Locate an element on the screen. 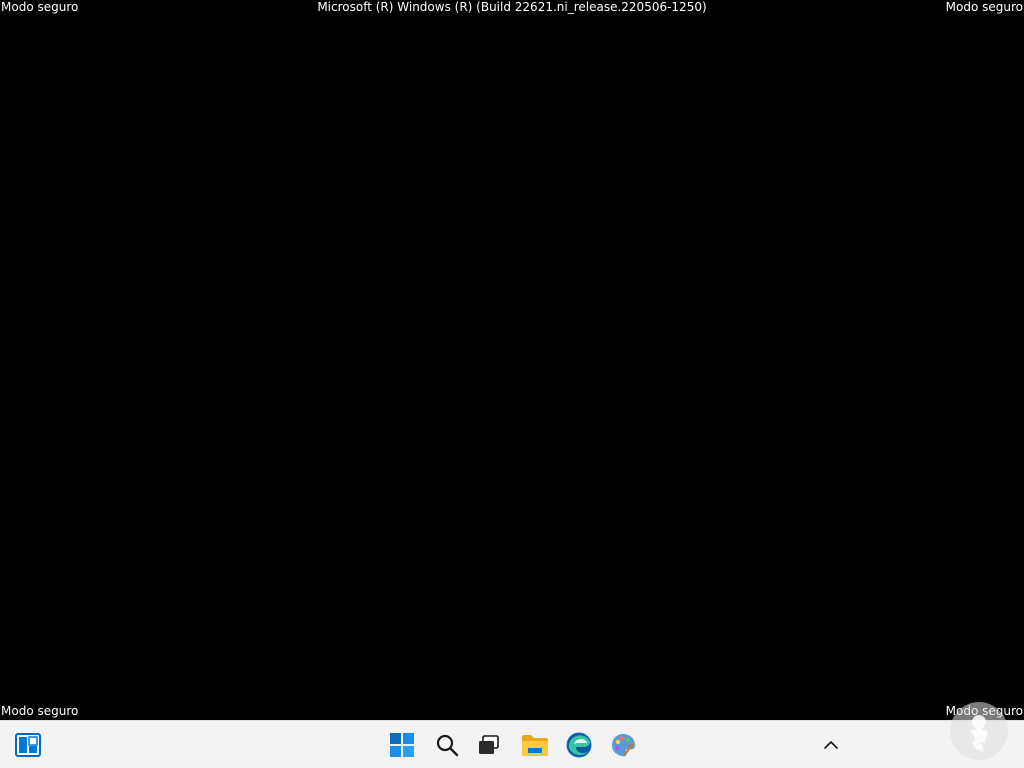 The image size is (1024, 768). task-view-icon is located at coordinates (489, 744).